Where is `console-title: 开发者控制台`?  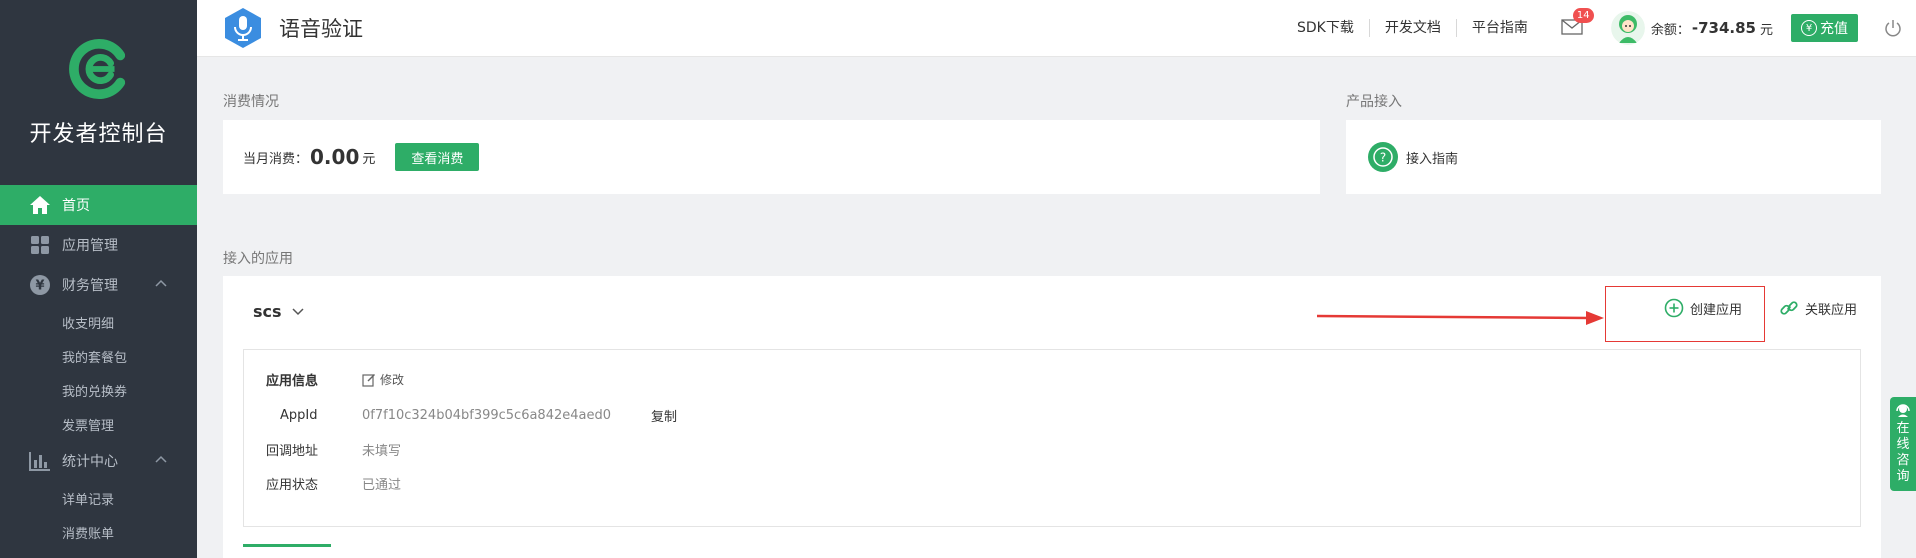 console-title: 开发者控制台 is located at coordinates (98, 134).